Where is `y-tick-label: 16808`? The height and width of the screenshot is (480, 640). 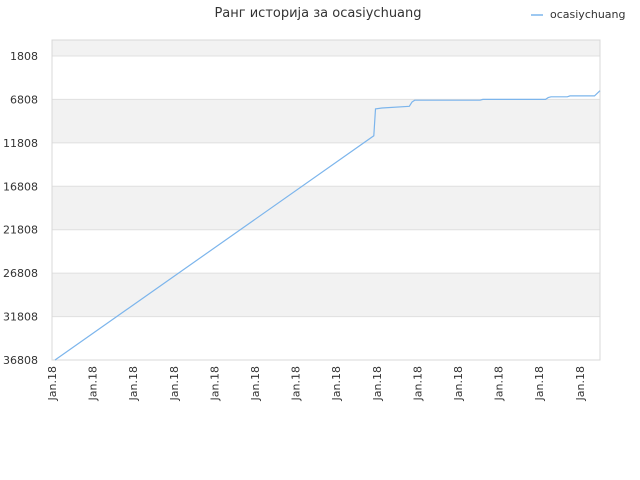 y-tick-label: 16808 is located at coordinates (20, 186).